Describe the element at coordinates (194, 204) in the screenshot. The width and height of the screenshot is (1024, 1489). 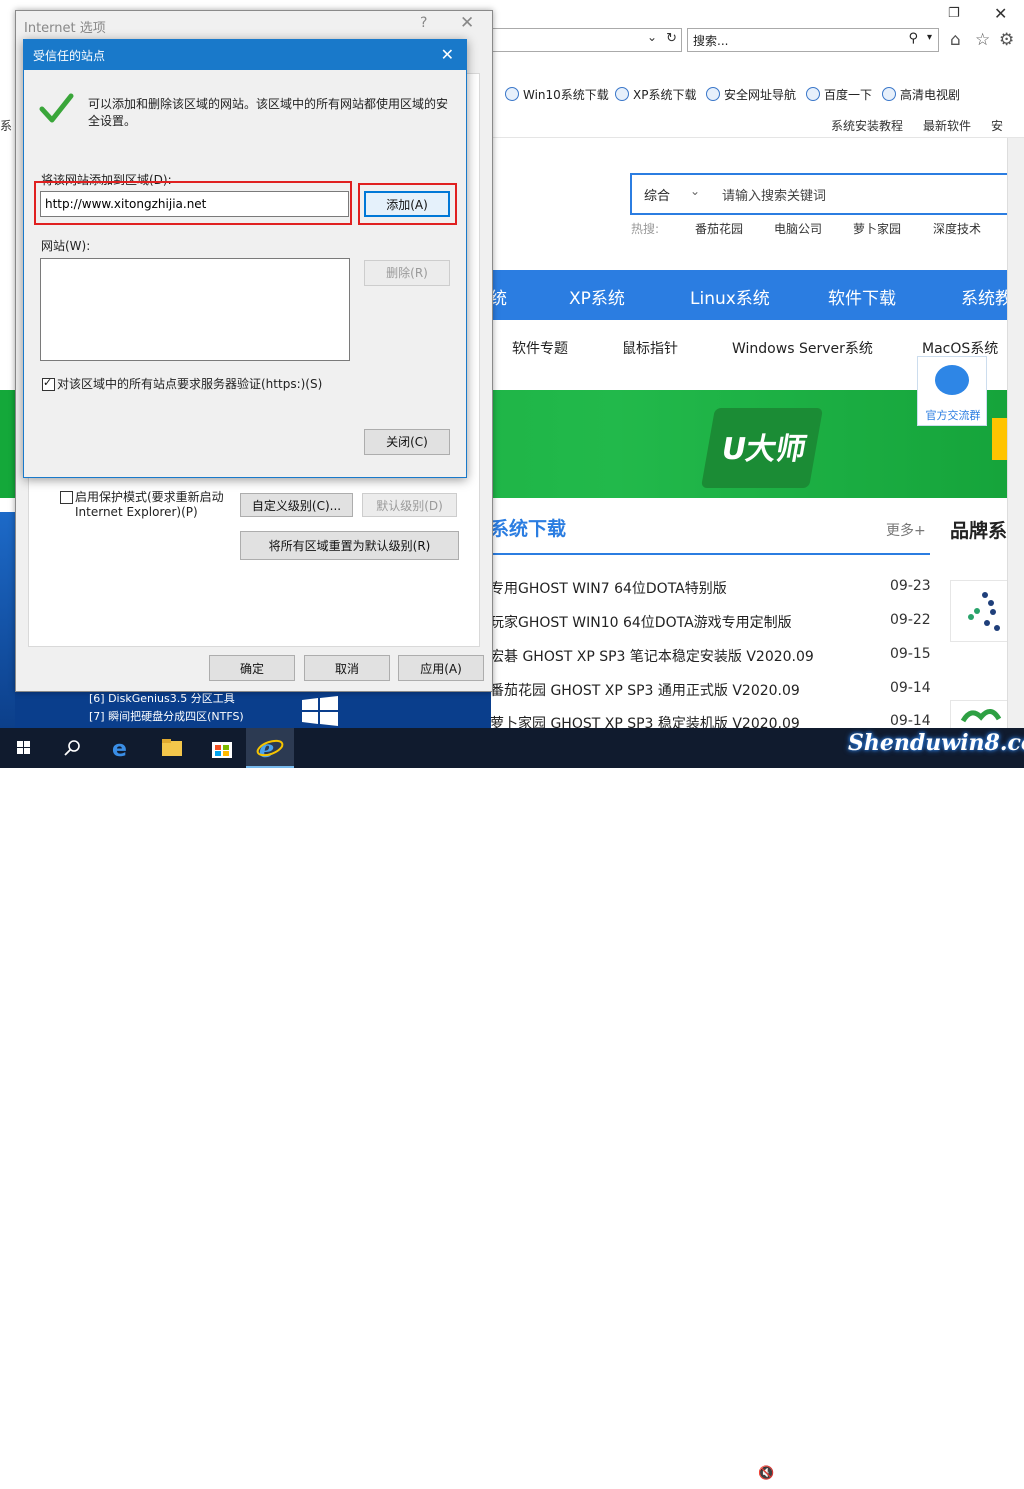
I see `site-url-input` at that location.